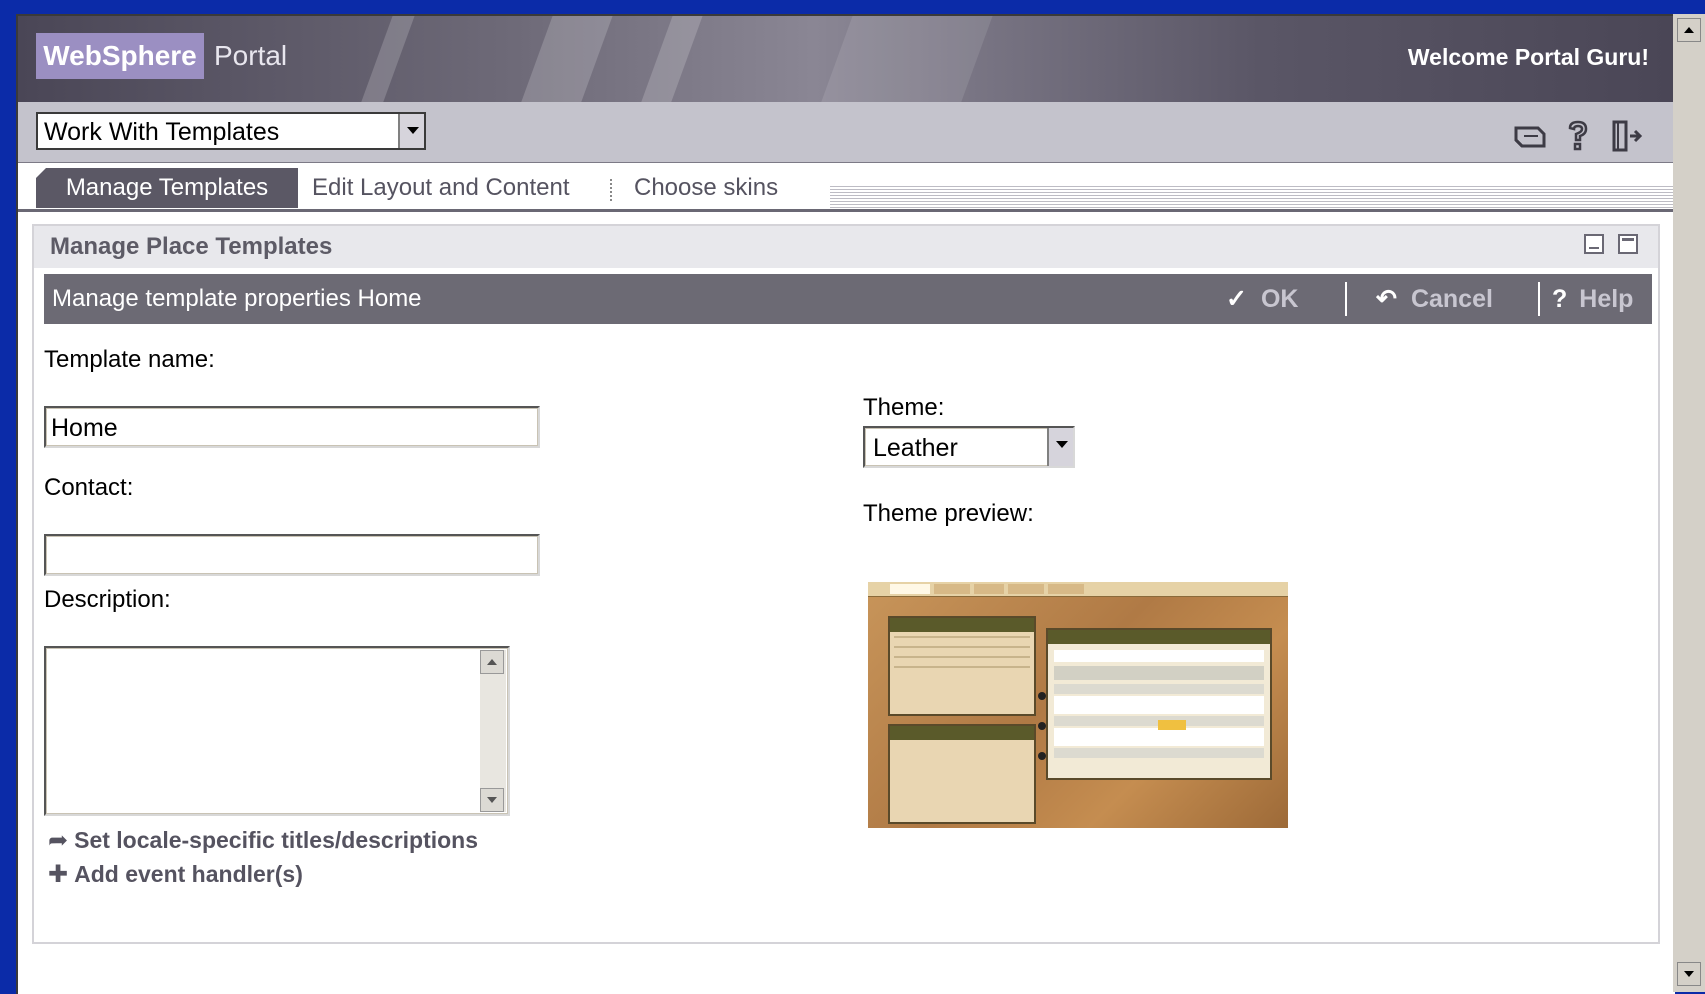 The image size is (1705, 994). Describe the element at coordinates (58, 840) in the screenshot. I see `redo-arrow-icon: ➦` at that location.